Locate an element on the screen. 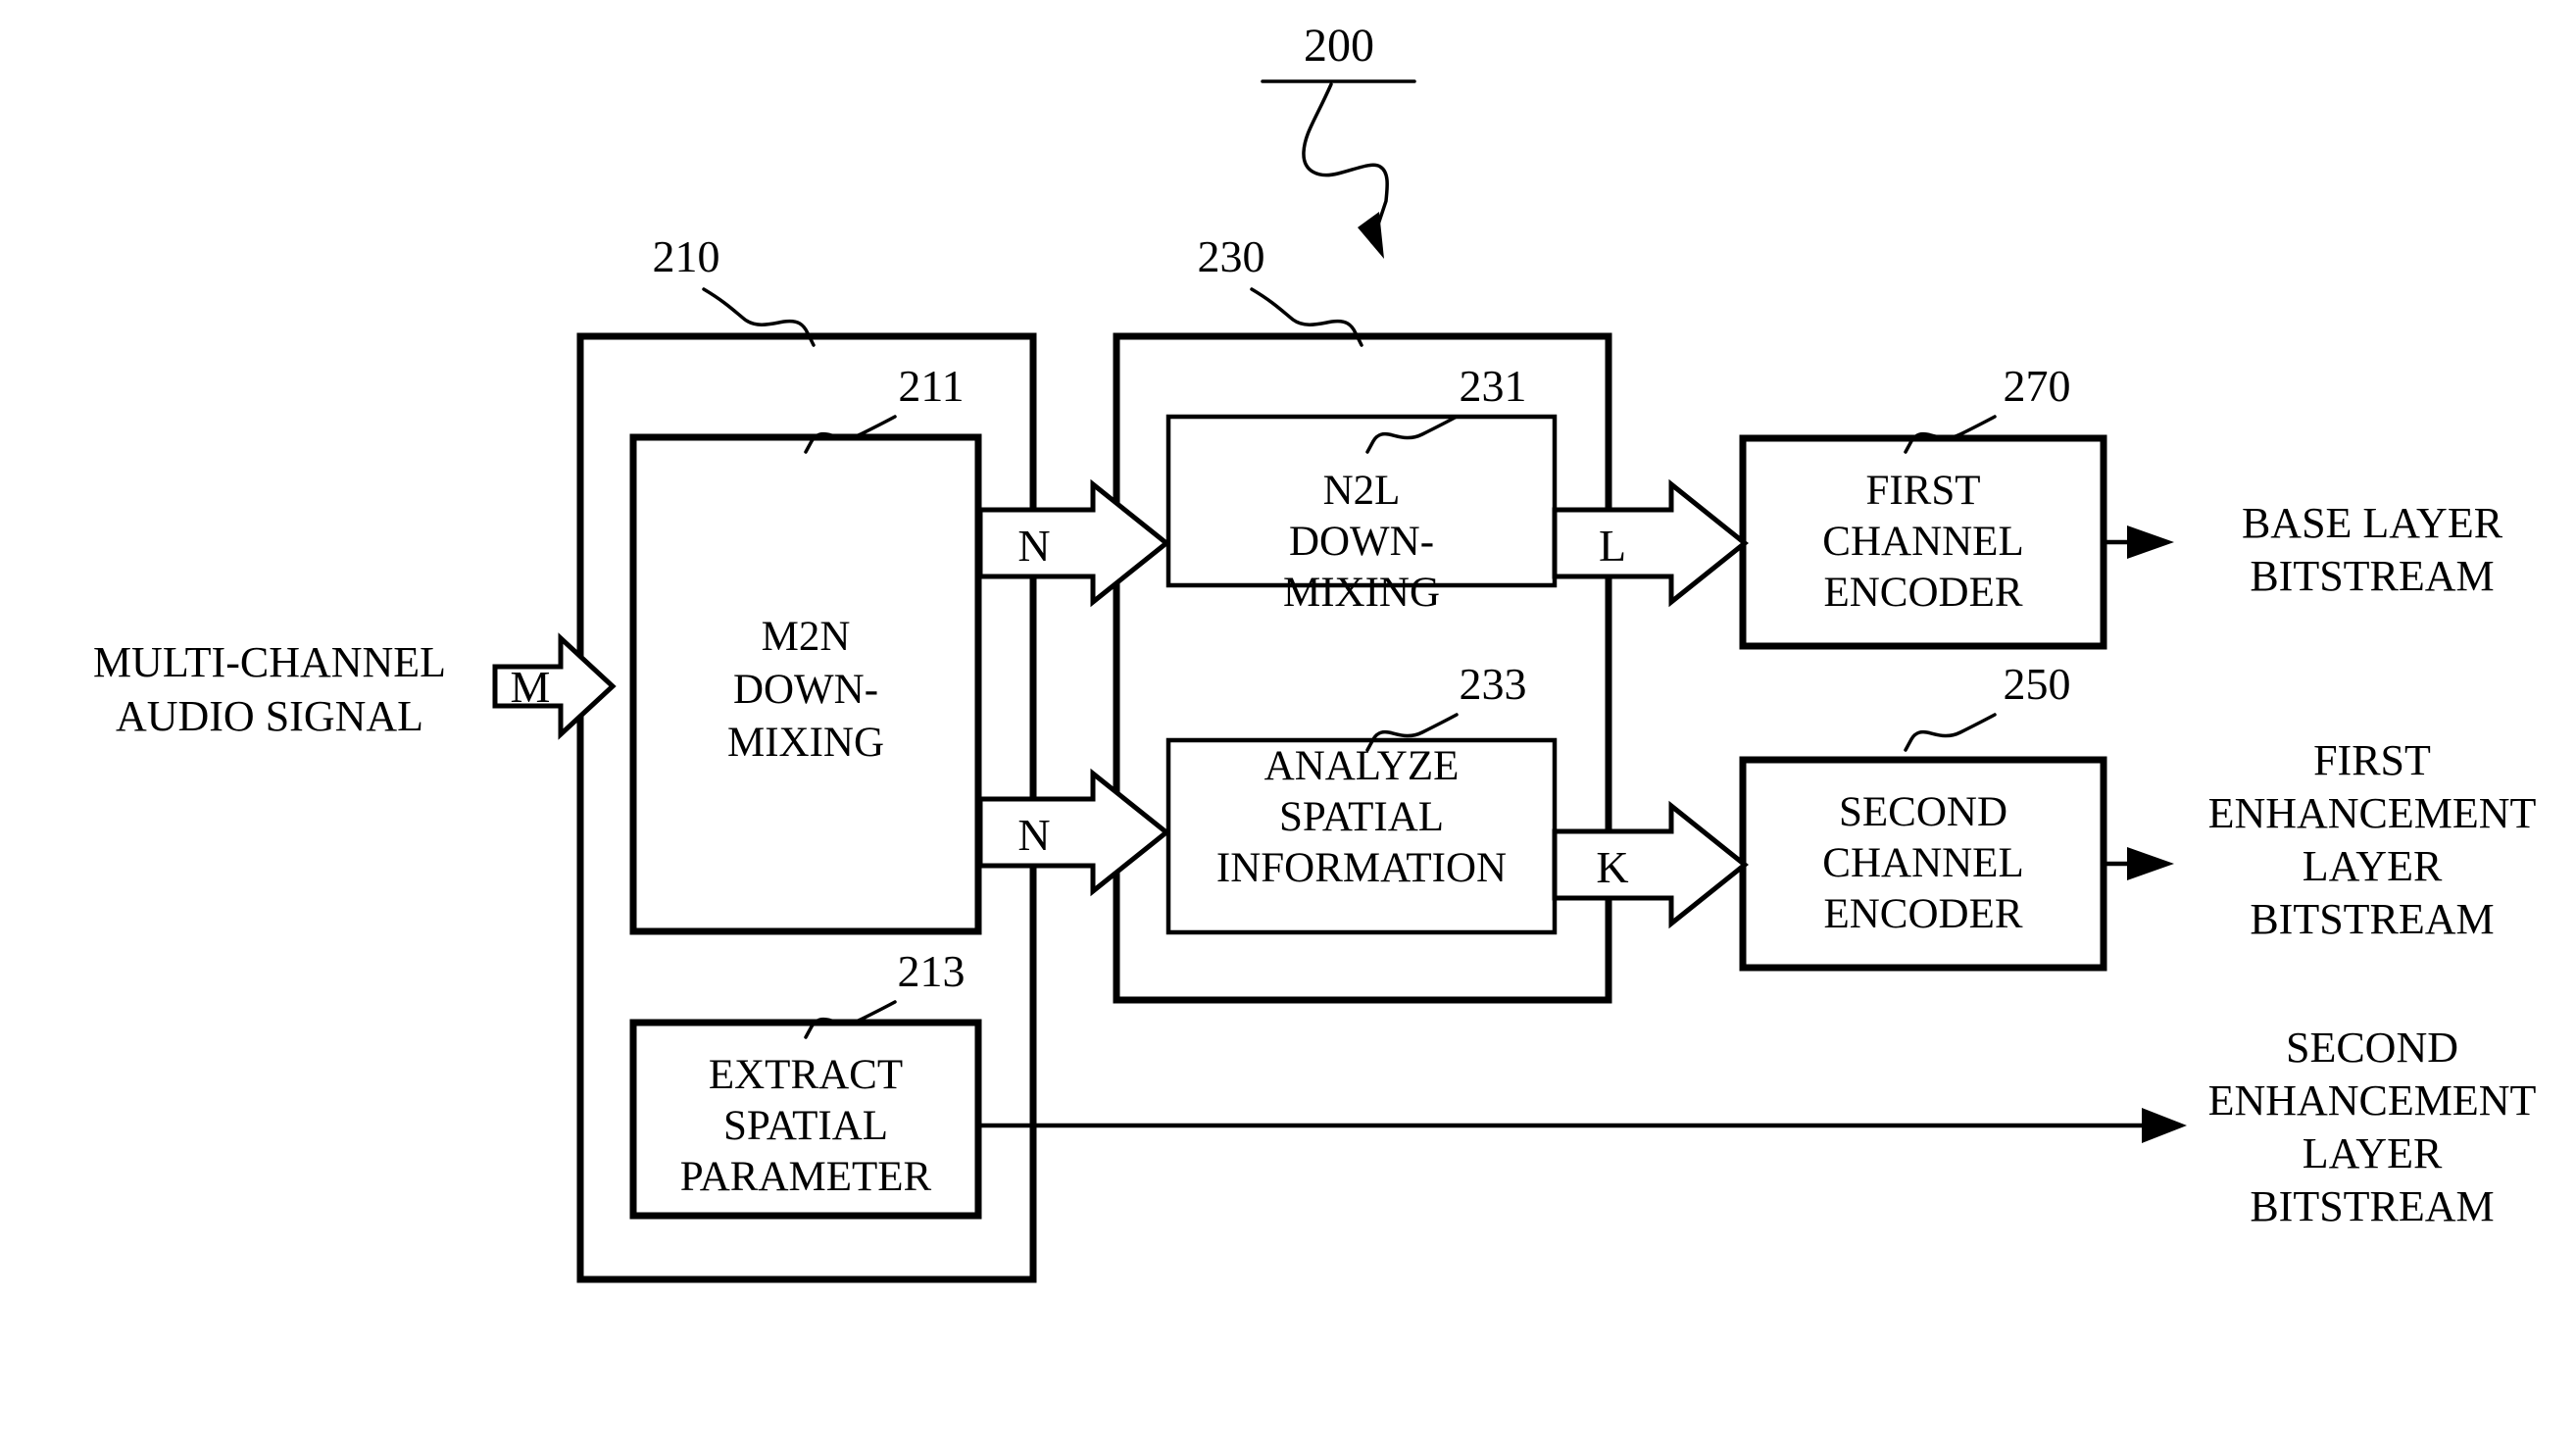 This screenshot has width=2576, height=1450. n2l-line-2: DOWN- is located at coordinates (1361, 542).